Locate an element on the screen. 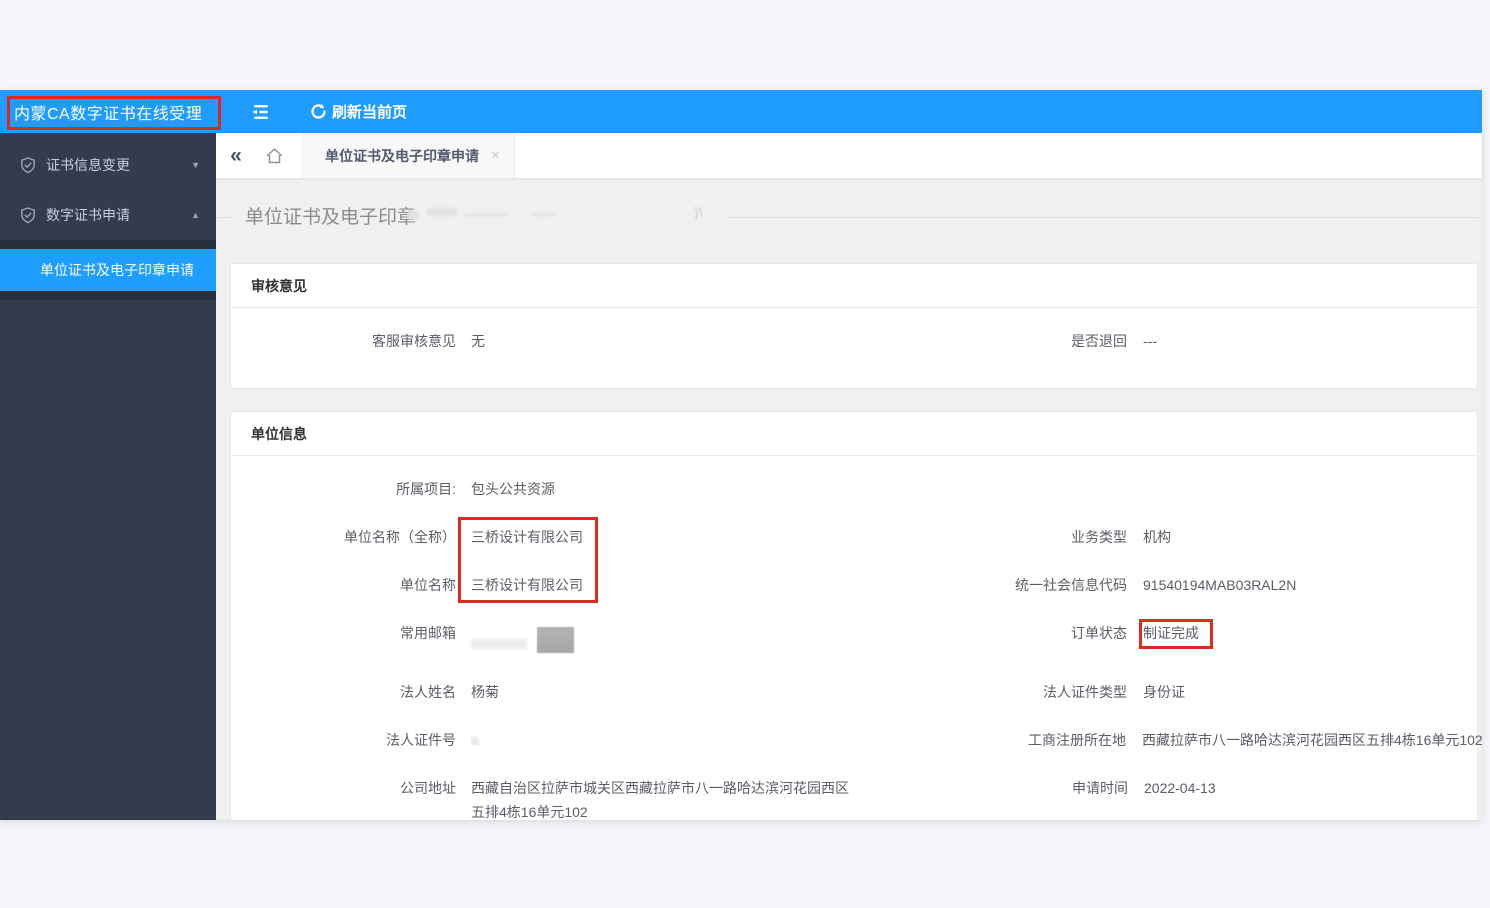 The height and width of the screenshot is (908, 1490). field-legal-id-number: 法人证件号 is located at coordinates (542, 740).